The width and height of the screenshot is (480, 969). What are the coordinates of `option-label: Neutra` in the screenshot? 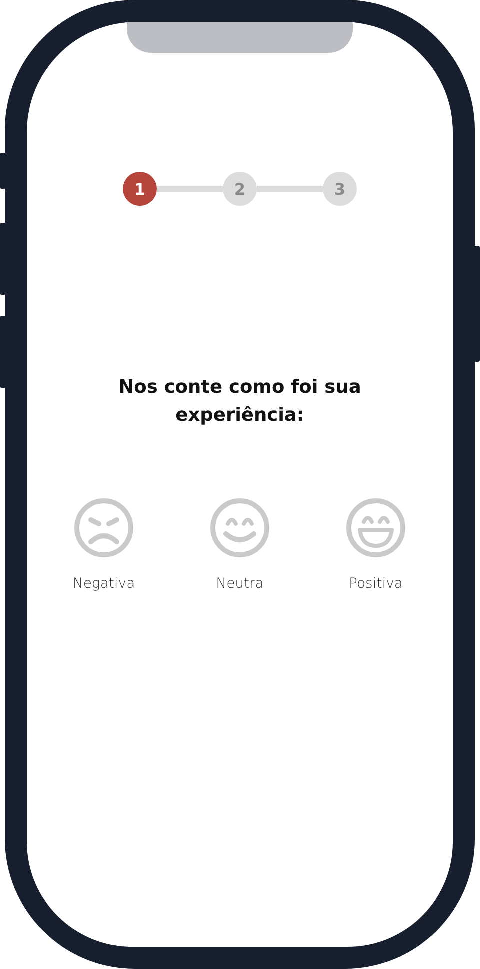 It's located at (240, 584).